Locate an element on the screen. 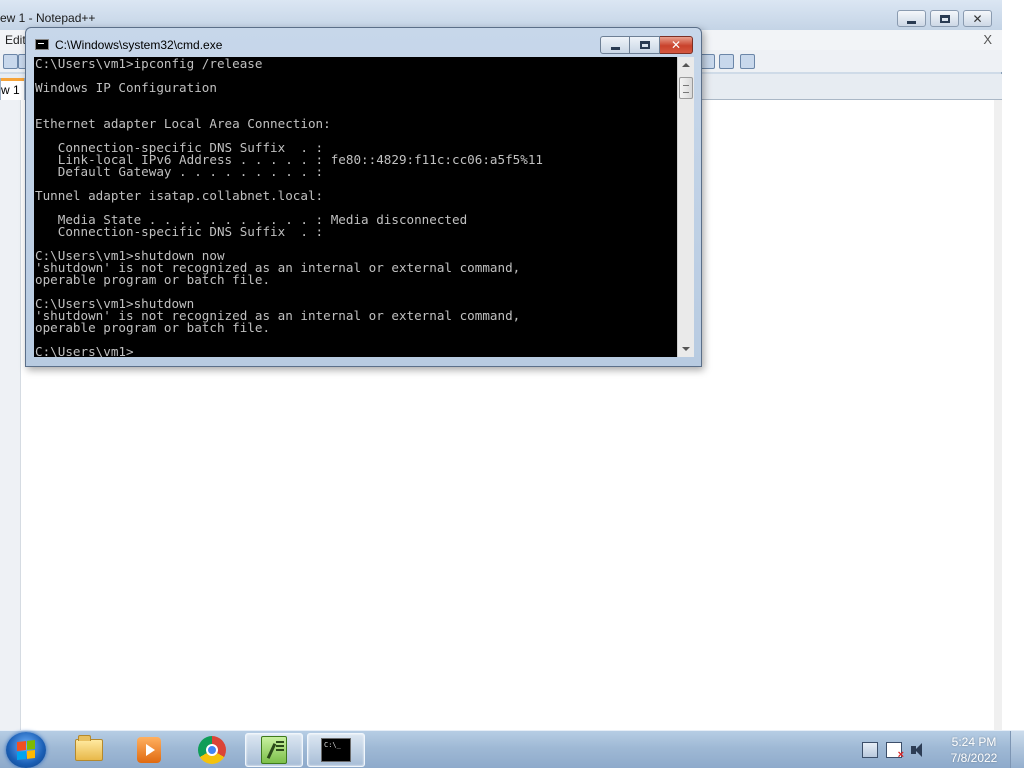  console-line: Tunnel adapter isatap.collabnet.local: is located at coordinates (179, 195).